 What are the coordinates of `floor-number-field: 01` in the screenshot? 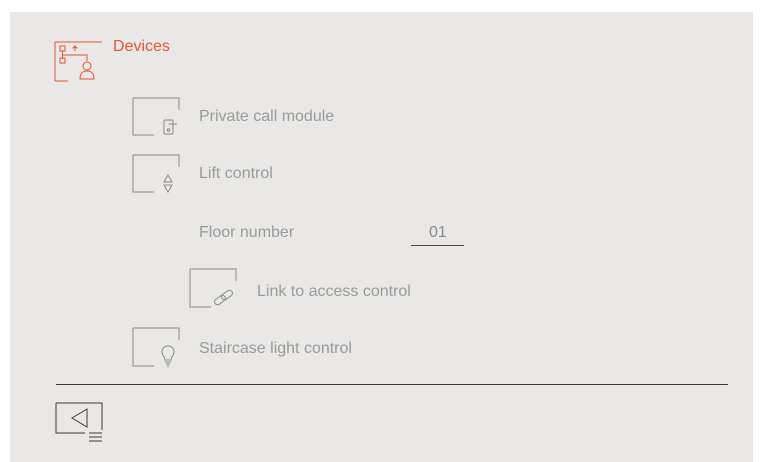 It's located at (437, 232).